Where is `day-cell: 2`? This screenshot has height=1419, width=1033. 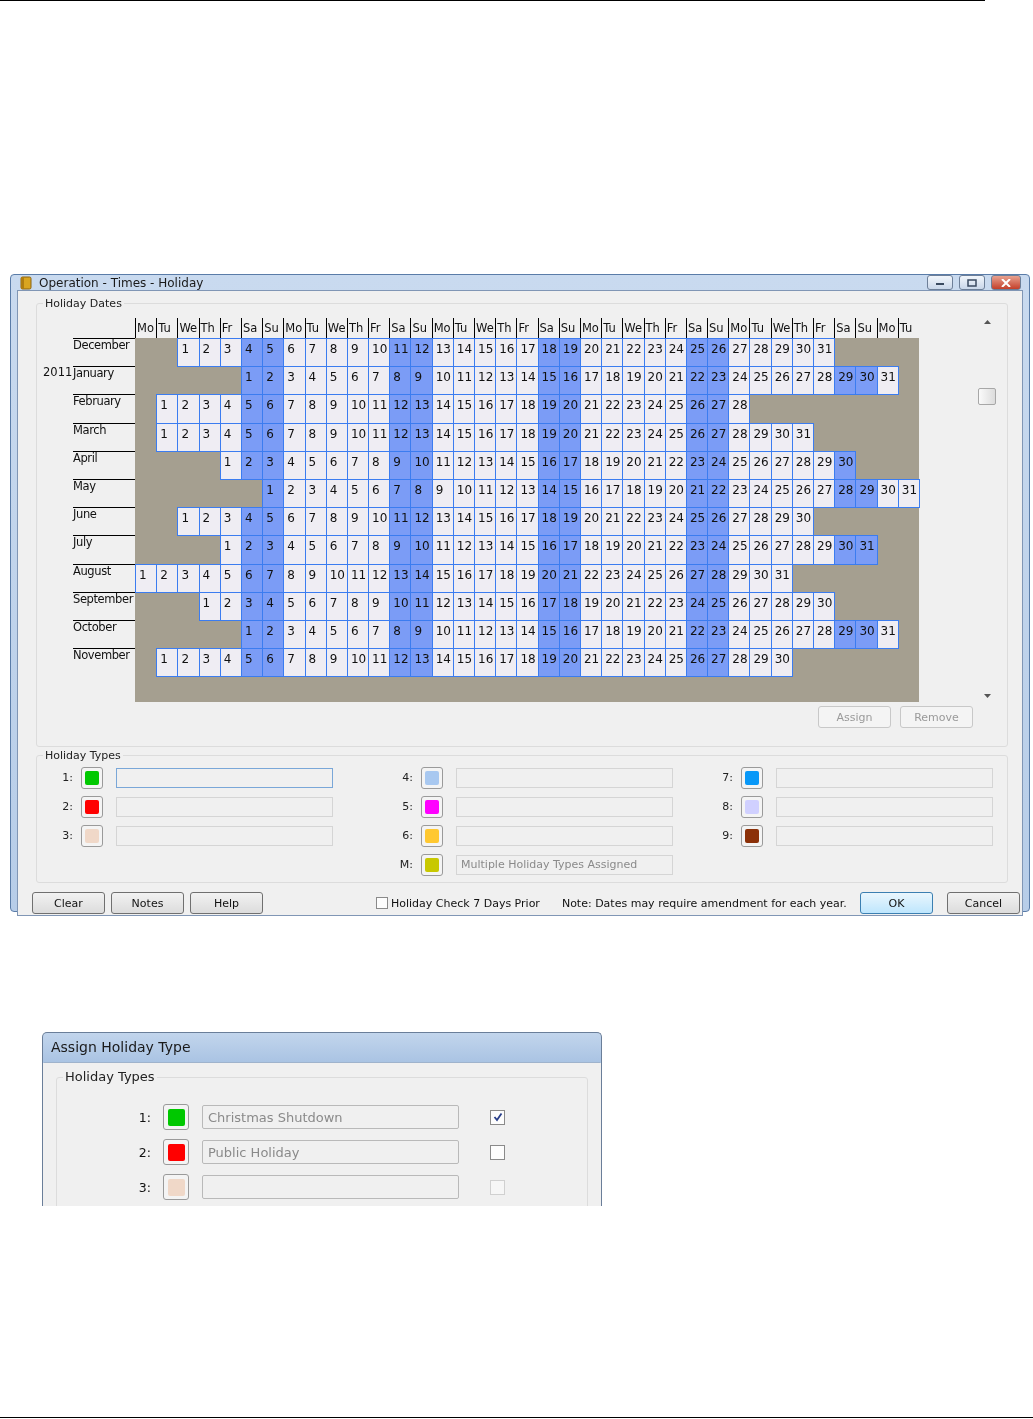 day-cell: 2 is located at coordinates (209, 522).